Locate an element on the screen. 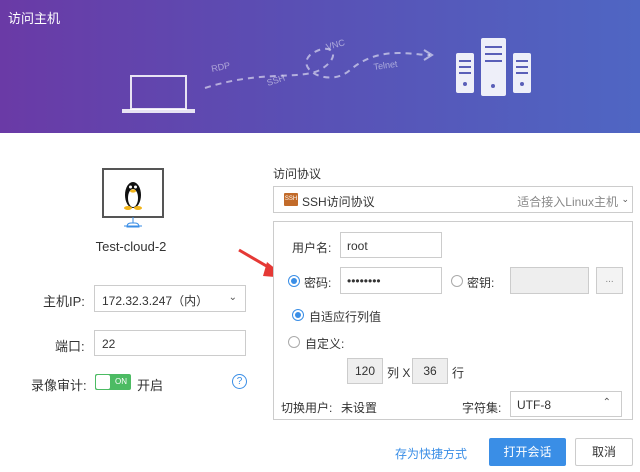 The width and height of the screenshot is (640, 472). toggle-knob is located at coordinates (103, 382).